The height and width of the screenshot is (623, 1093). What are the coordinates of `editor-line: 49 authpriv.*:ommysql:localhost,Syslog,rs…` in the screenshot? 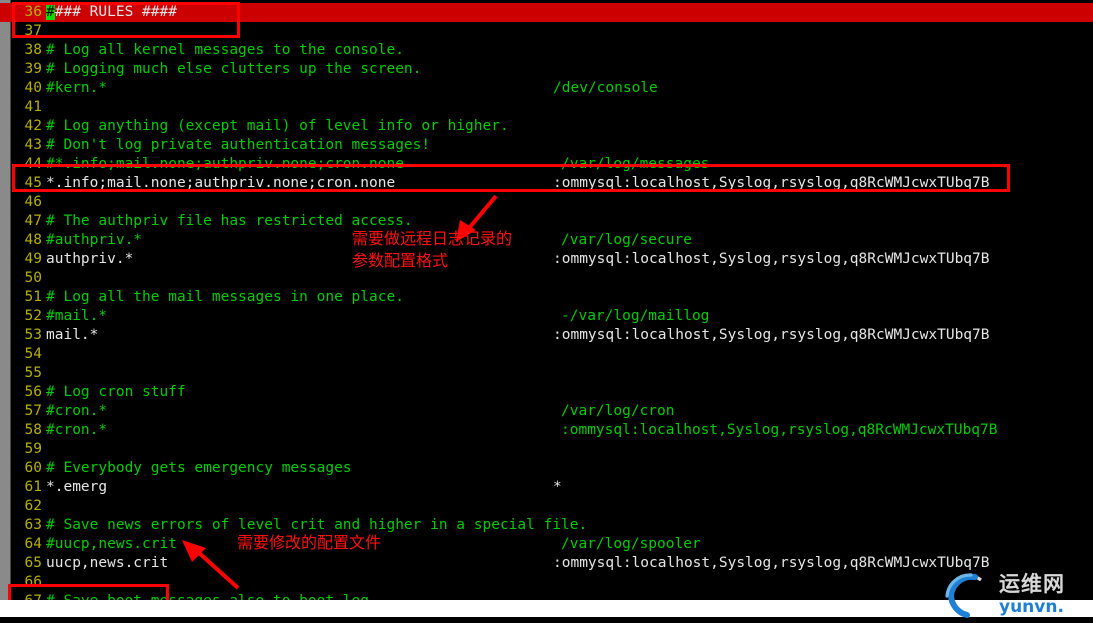 It's located at (546, 259).